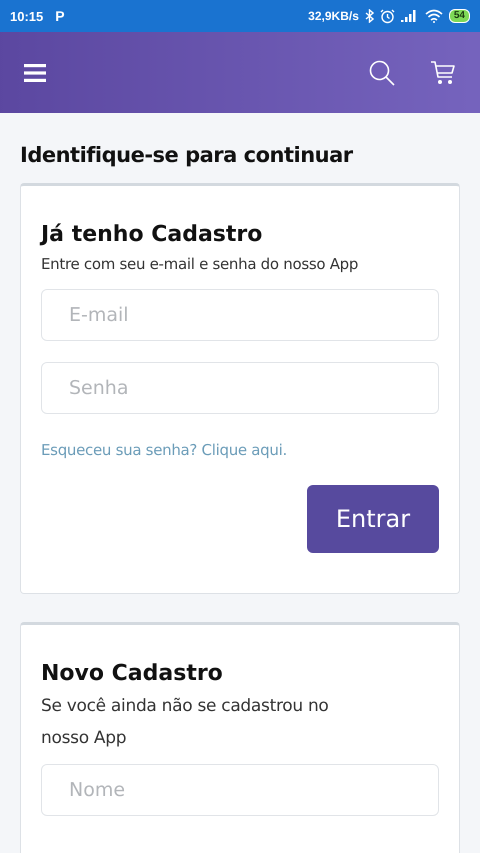  I want to click on cart-icon, so click(443, 73).